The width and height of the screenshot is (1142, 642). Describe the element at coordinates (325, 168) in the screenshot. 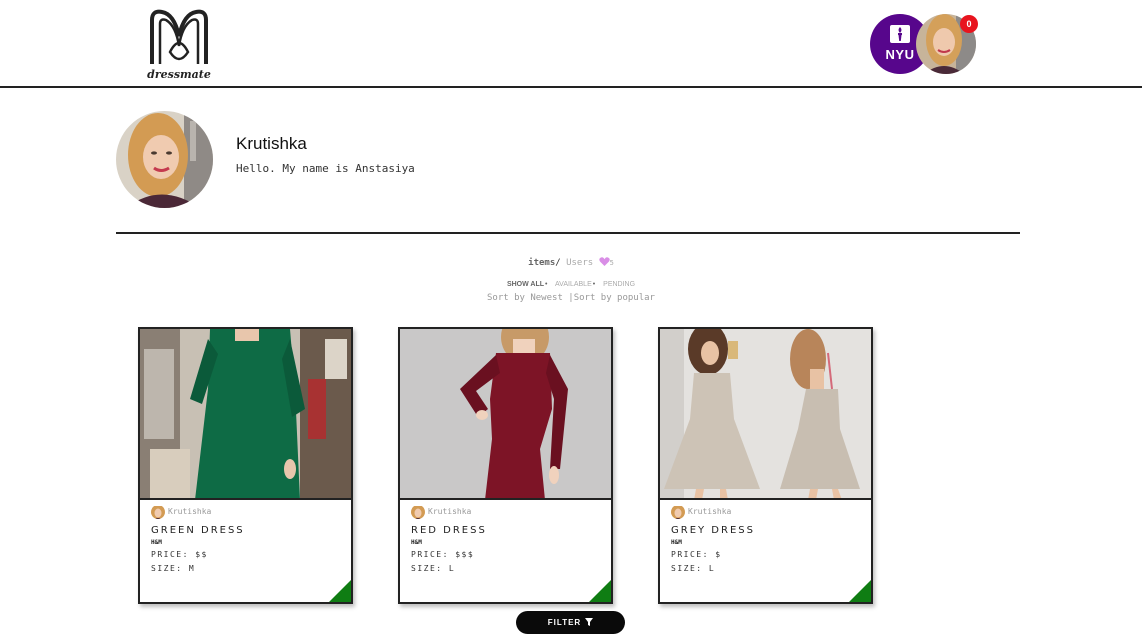

I see `profile-bio: Hello. My name is Anstasiya` at that location.